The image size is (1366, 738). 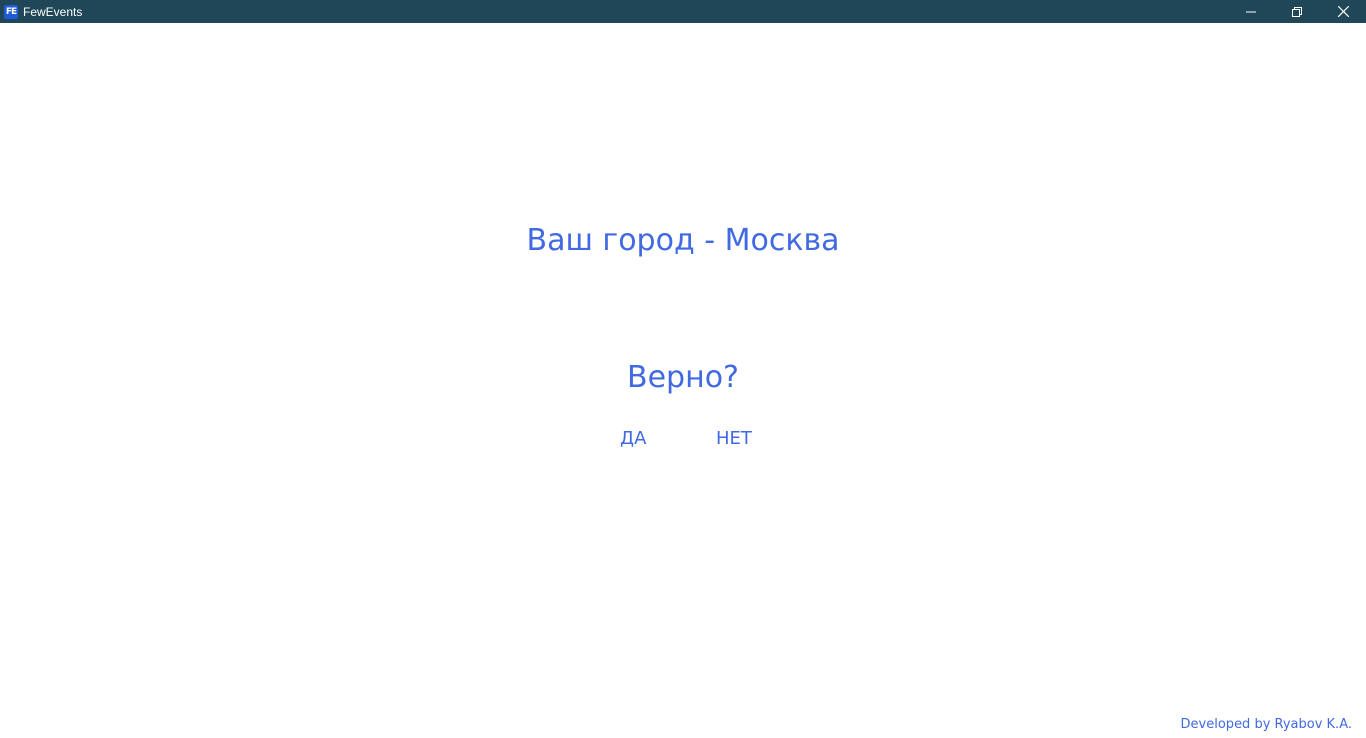 I want to click on maximize-button, so click(x=1297, y=11).